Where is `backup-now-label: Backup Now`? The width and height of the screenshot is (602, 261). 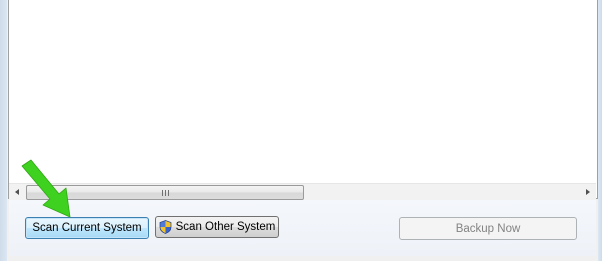 backup-now-label: Backup Now is located at coordinates (488, 228).